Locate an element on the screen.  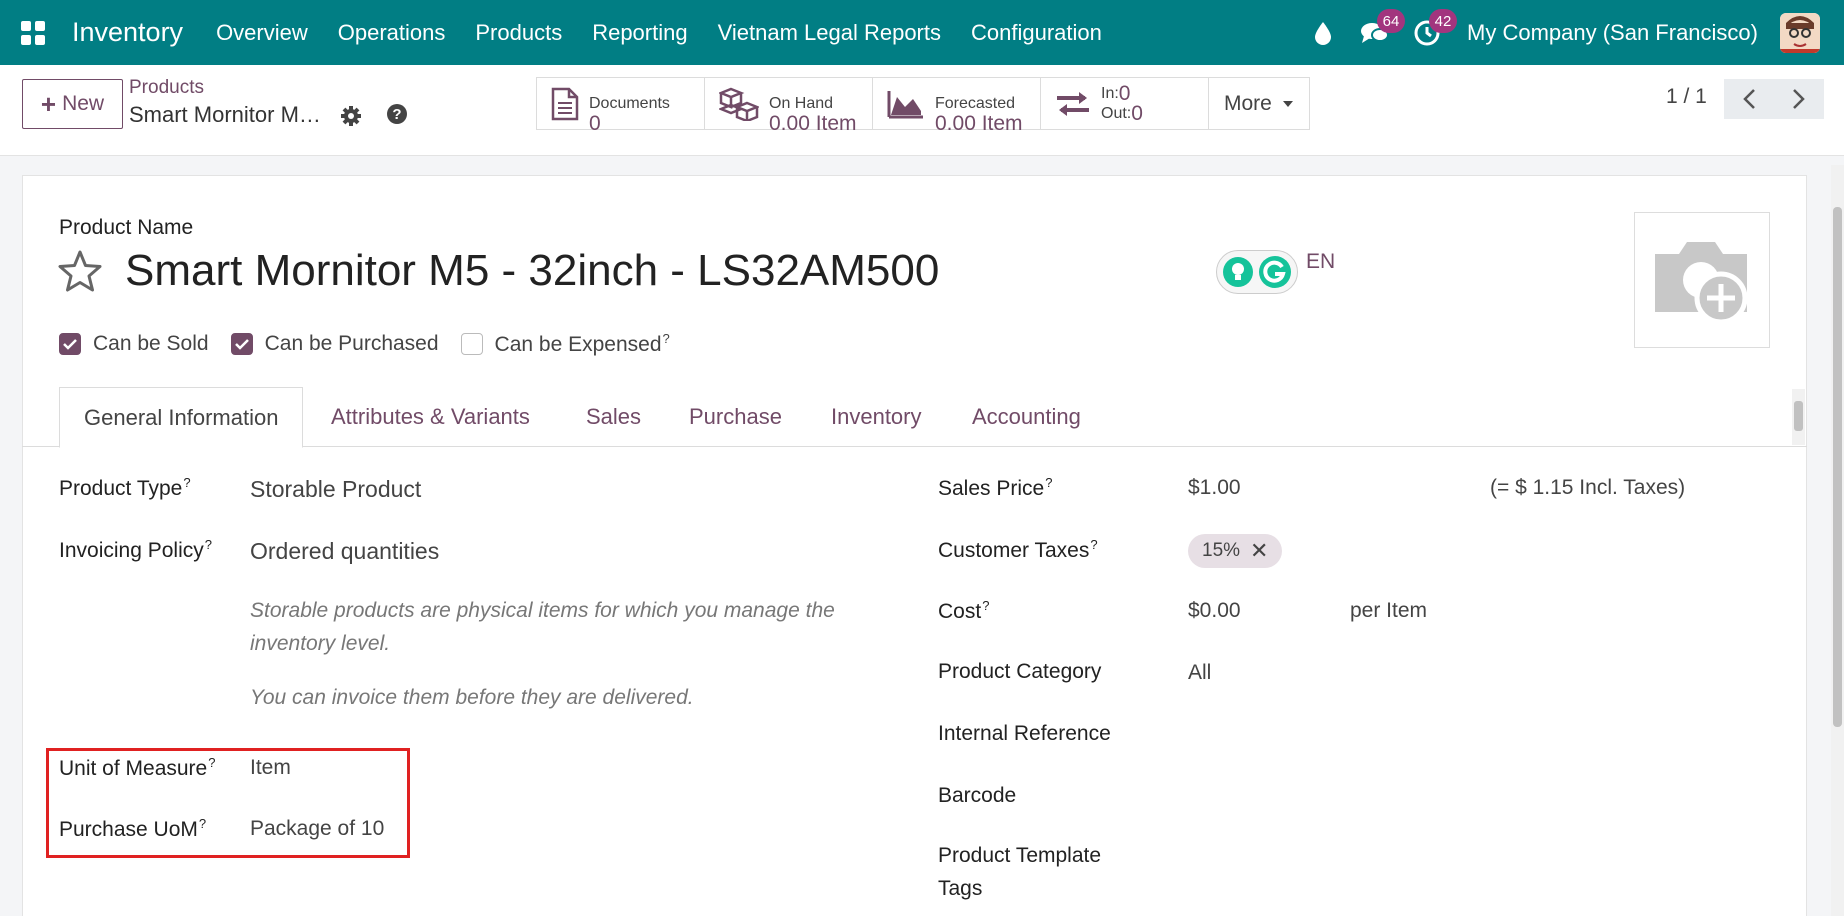
customer-taxes-label: Customer Taxes is located at coordinates (1014, 550).